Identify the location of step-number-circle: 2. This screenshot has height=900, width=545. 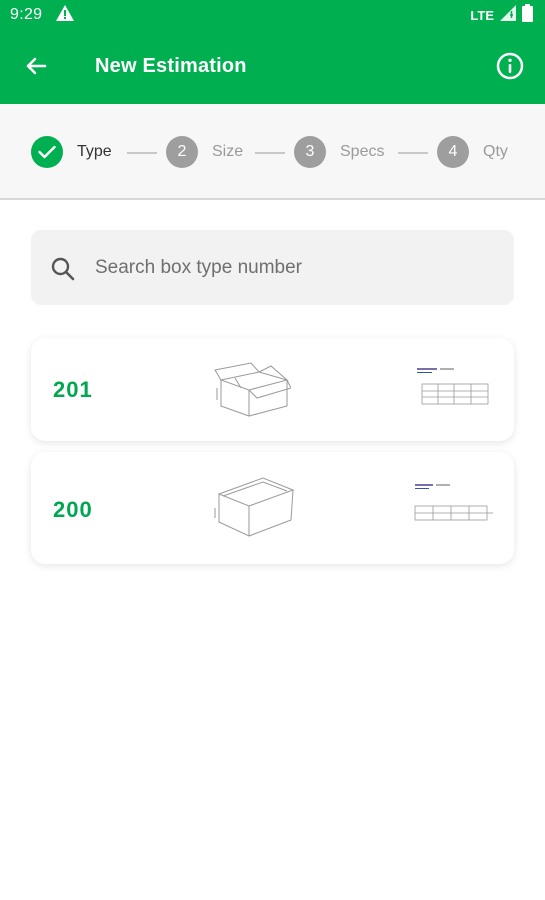
(182, 152).